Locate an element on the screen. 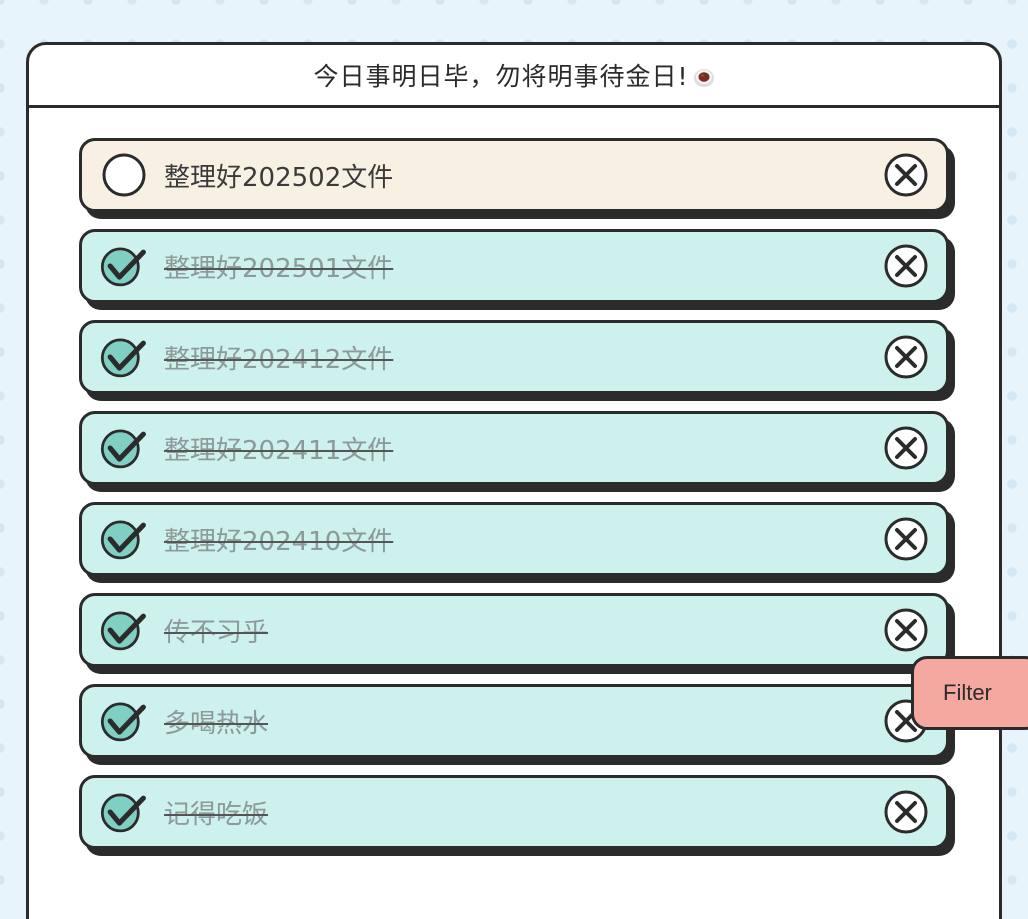 Image resolution: width=1028 pixels, height=919 pixels. filter-button: Filter is located at coordinates (969, 693).